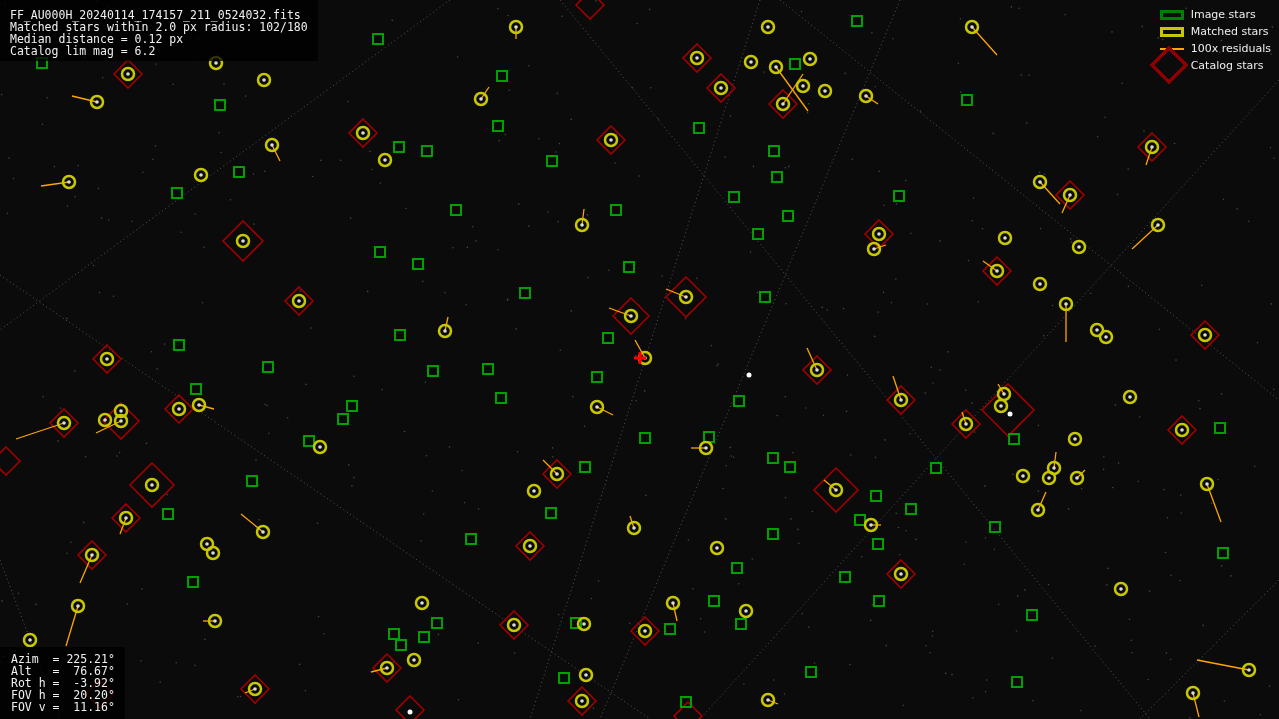 Image resolution: width=1279 pixels, height=719 pixels. Describe the element at coordinates (63, 683) in the screenshot. I see `pointing-line: Rot h = -3.92°` at that location.